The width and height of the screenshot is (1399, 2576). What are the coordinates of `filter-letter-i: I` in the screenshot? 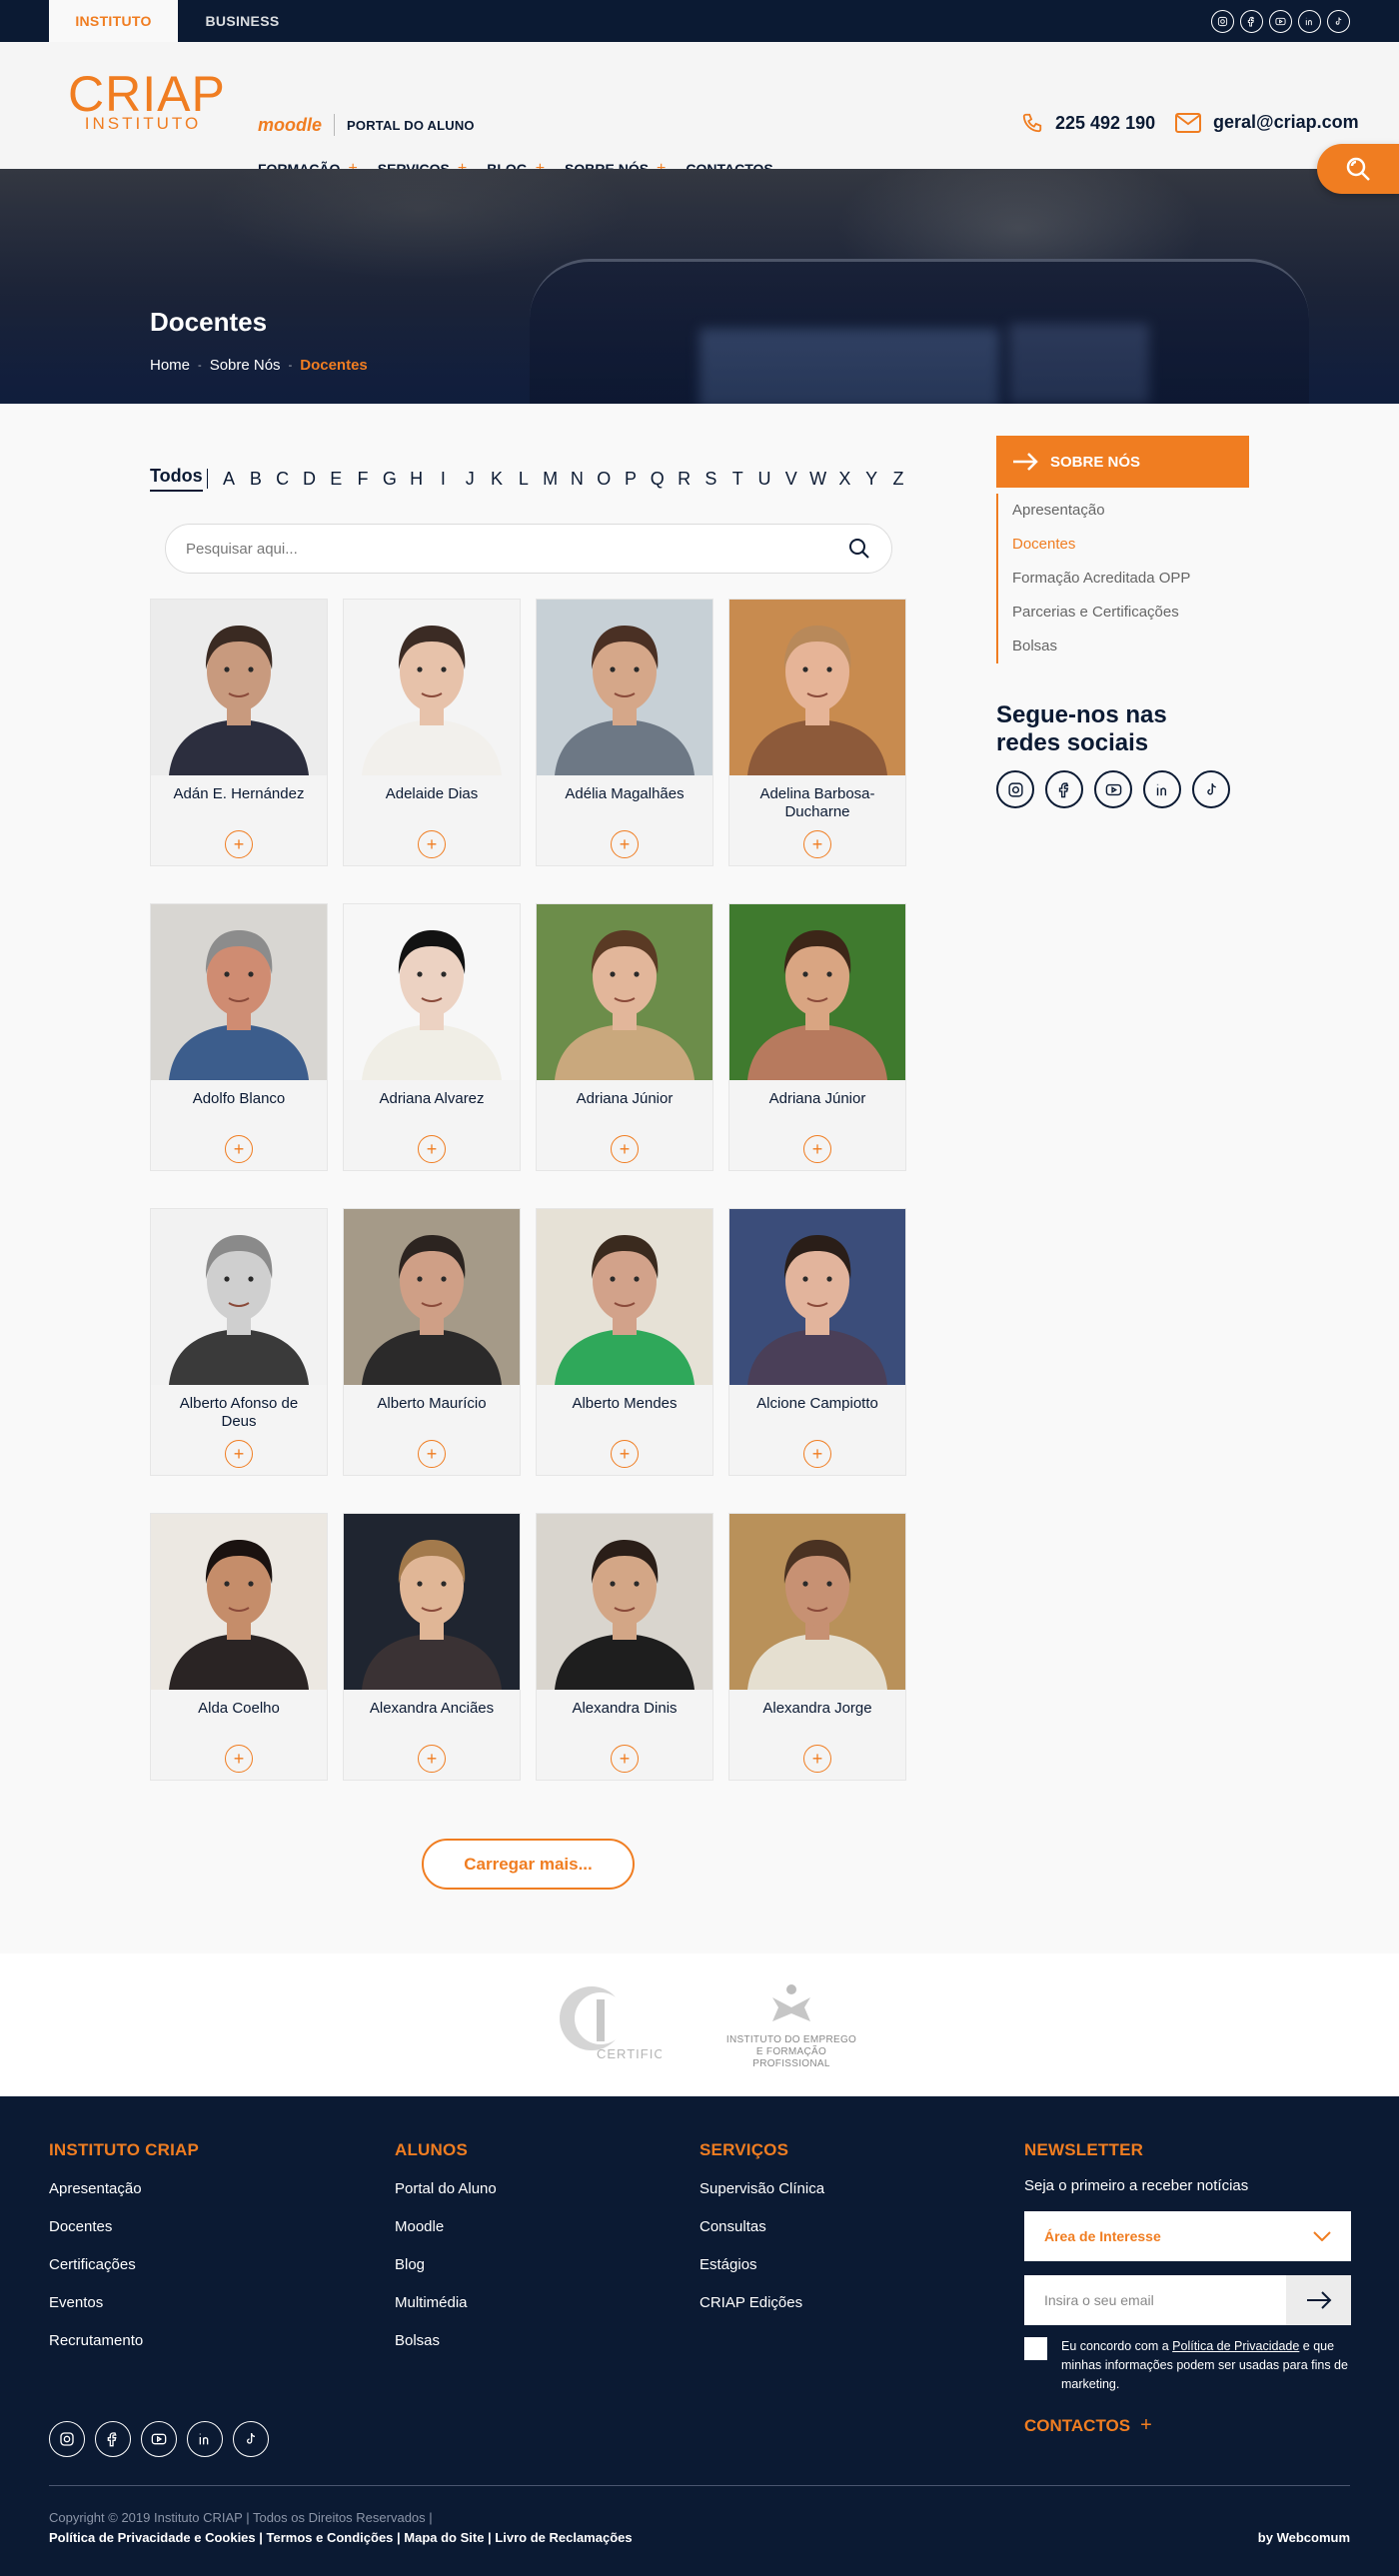 It's located at (444, 479).